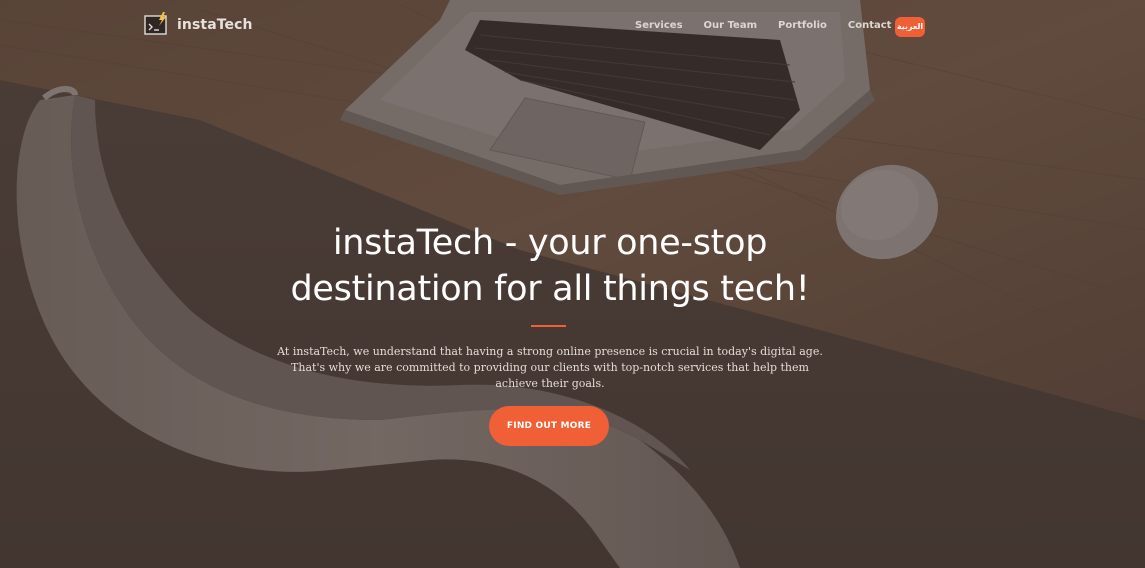  What do you see at coordinates (155, 23) in the screenshot?
I see `laptop-lightning-icon` at bounding box center [155, 23].